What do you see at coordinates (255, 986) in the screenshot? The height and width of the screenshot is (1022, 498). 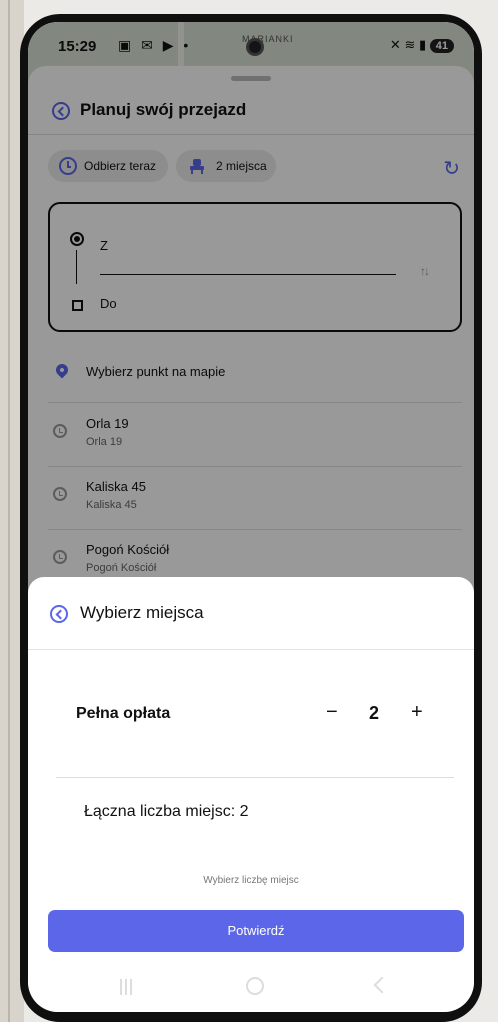 I see `home-icon` at bounding box center [255, 986].